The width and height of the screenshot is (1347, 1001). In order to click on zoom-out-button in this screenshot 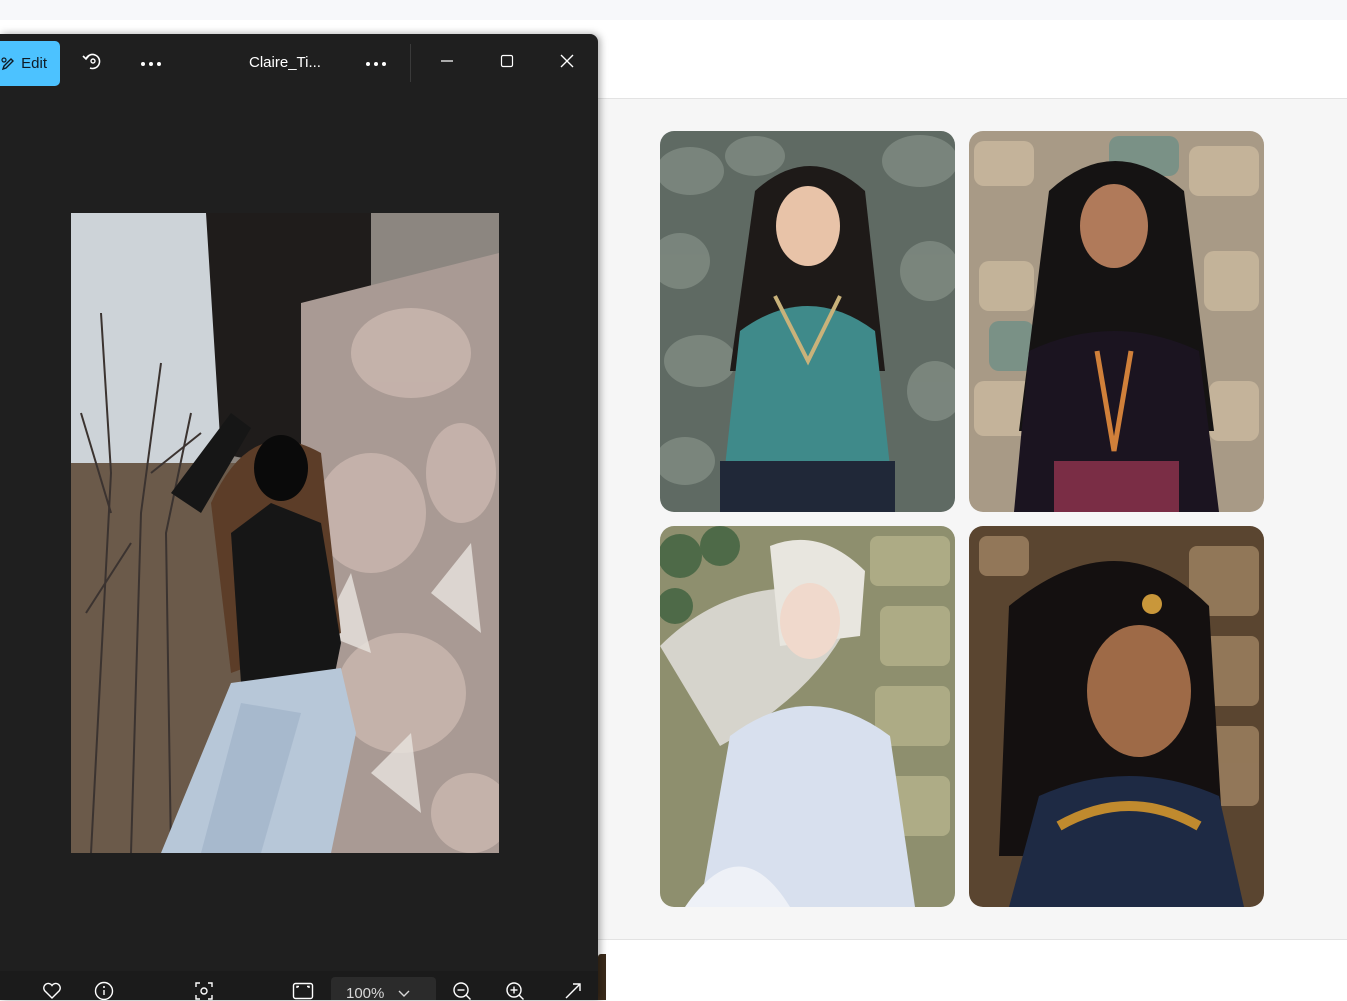, I will do `click(462, 991)`.